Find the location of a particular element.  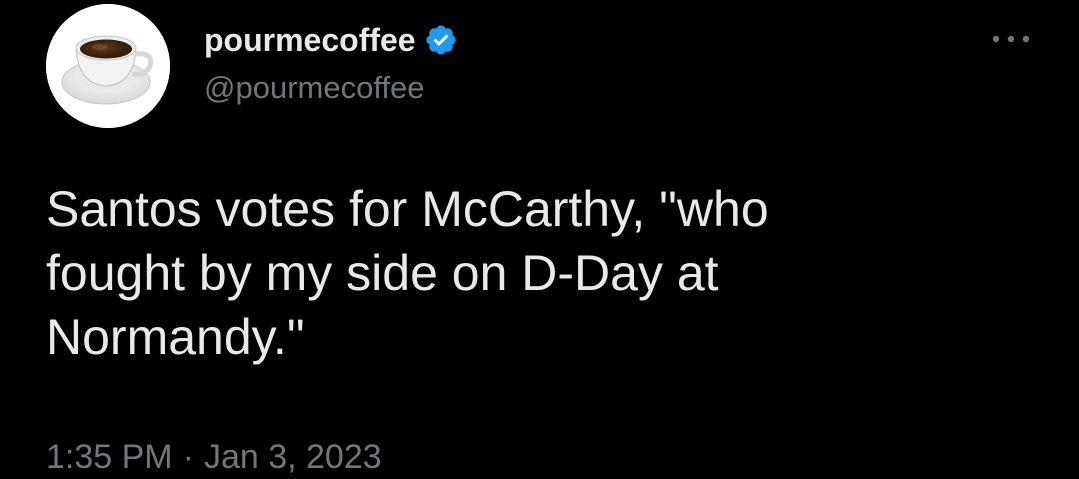

tweet-time: 1:35 PM is located at coordinates (109, 457).